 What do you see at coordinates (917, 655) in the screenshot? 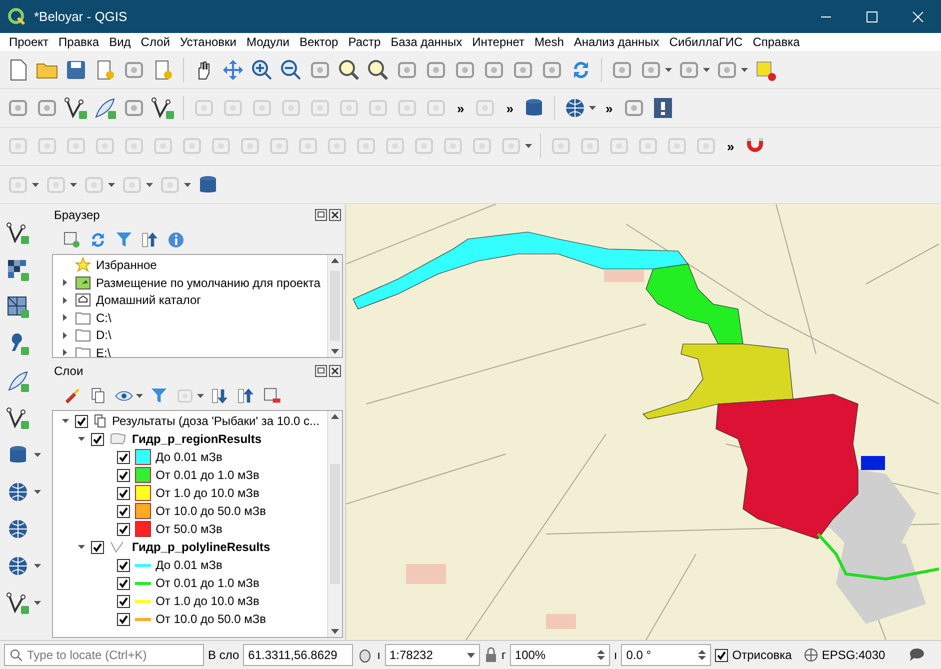
I see `messages-icon` at bounding box center [917, 655].